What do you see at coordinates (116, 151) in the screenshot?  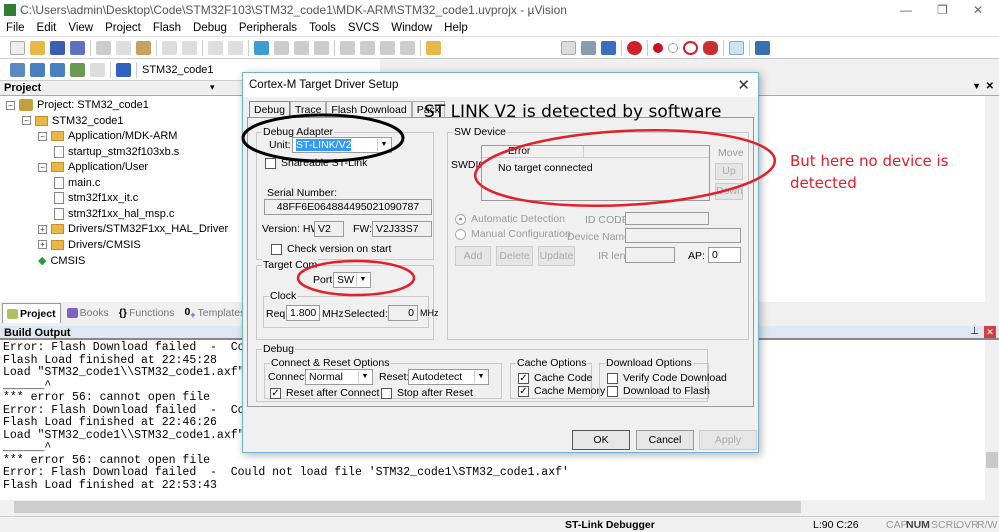 I see `tree-item: startup_stm32f103xb.s` at bounding box center [116, 151].